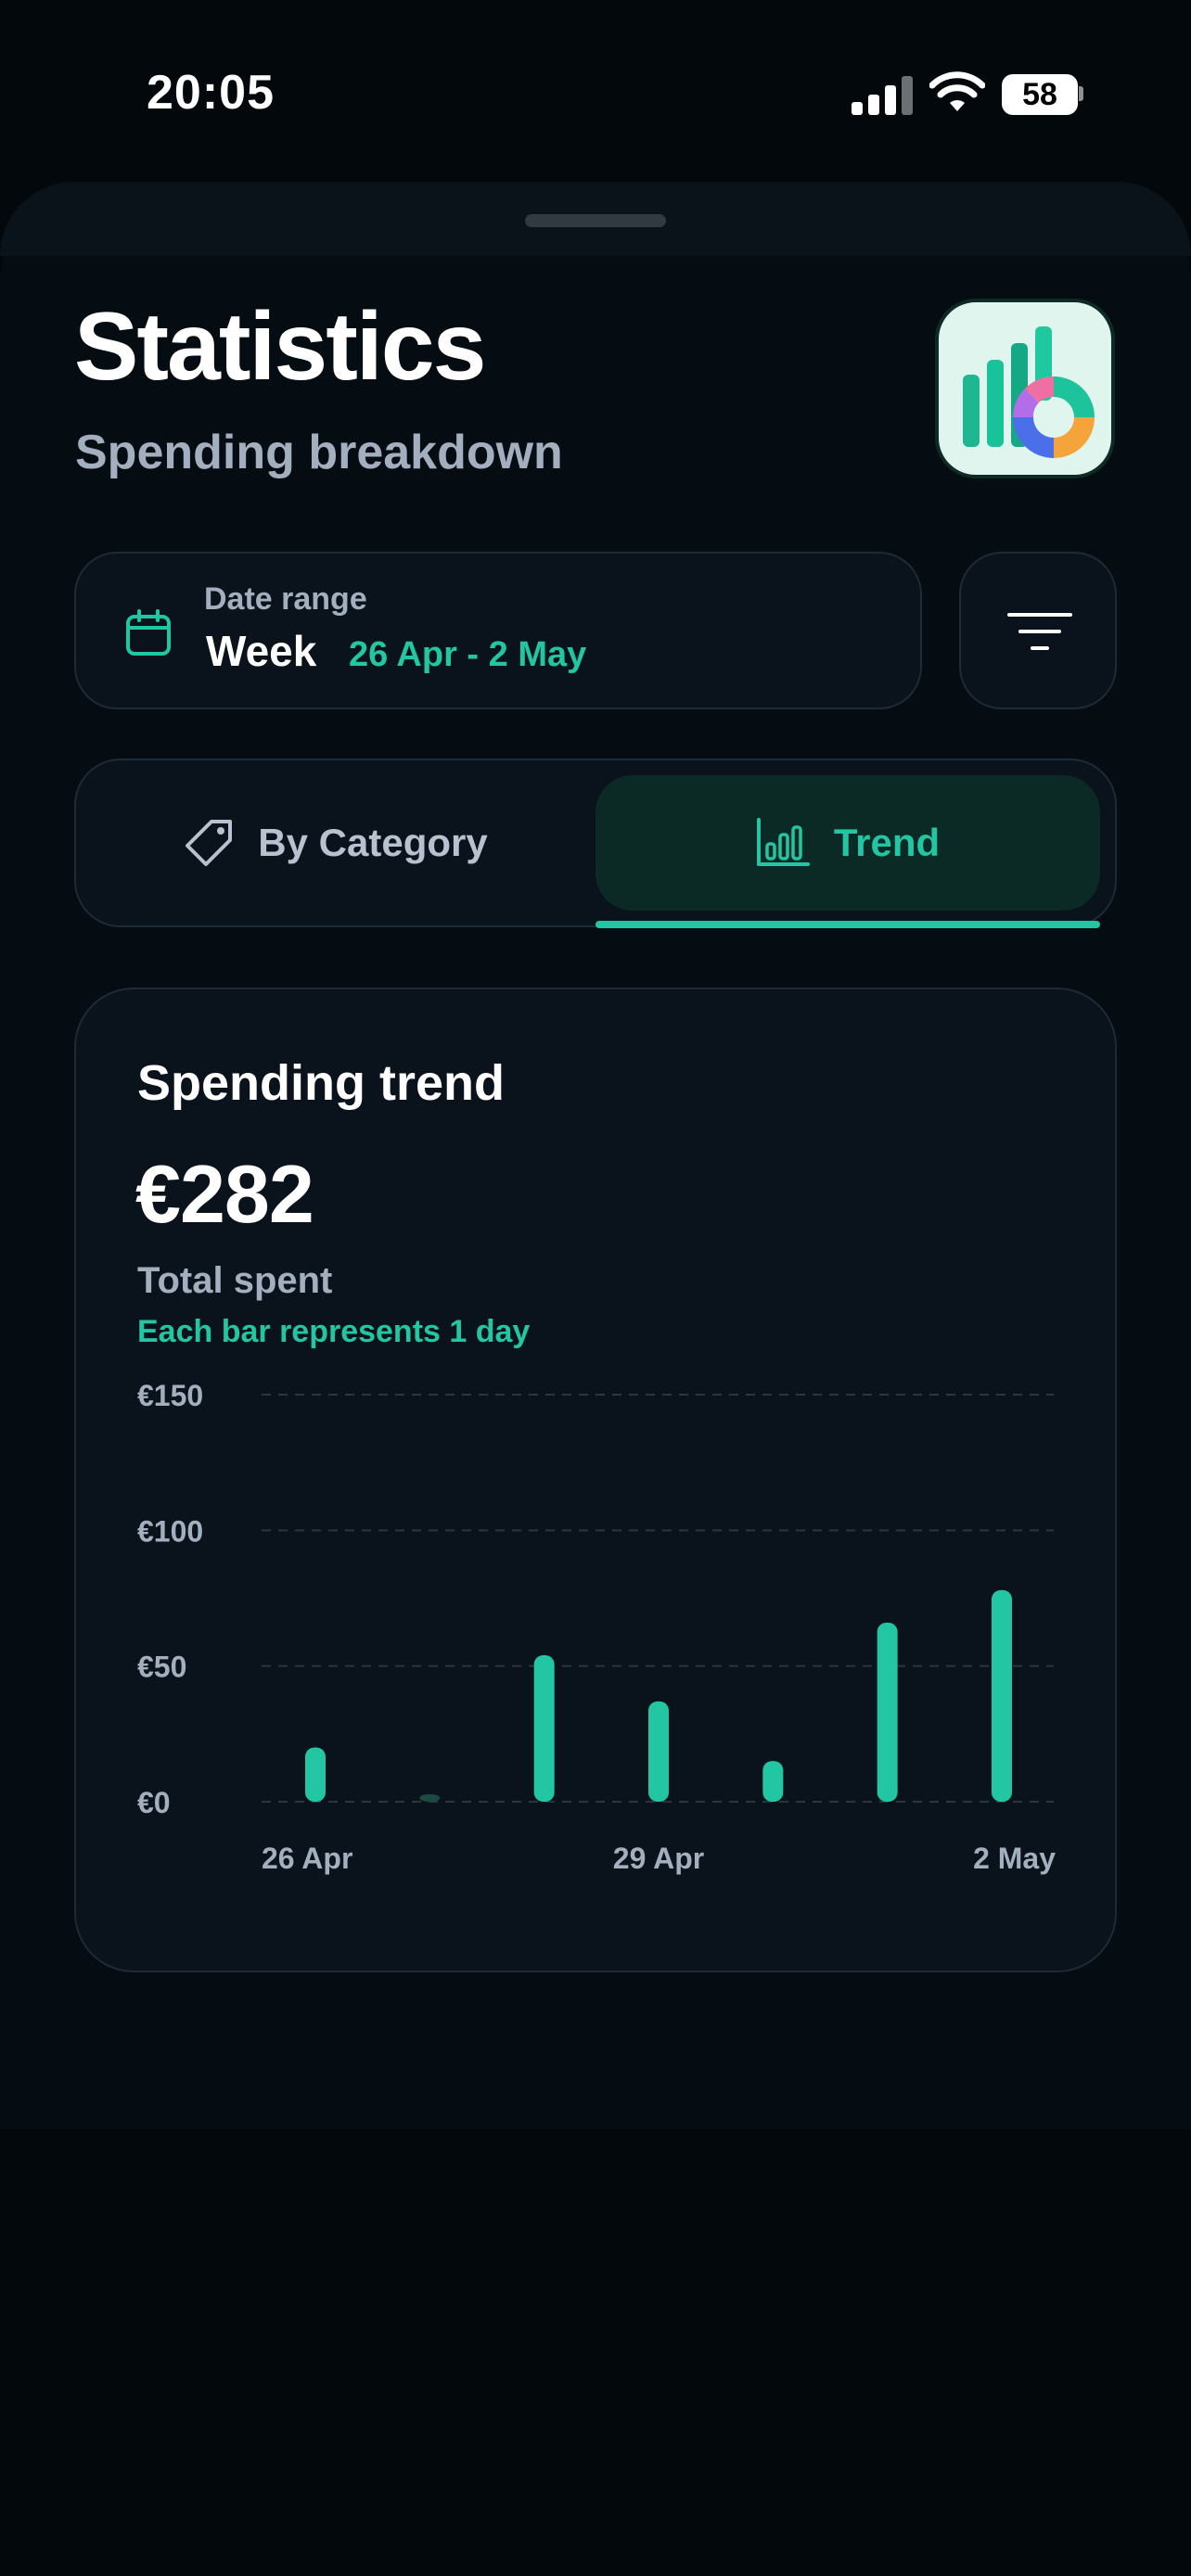 The image size is (1191, 2576). Describe the element at coordinates (848, 924) in the screenshot. I see `active-tab-indicator` at that location.